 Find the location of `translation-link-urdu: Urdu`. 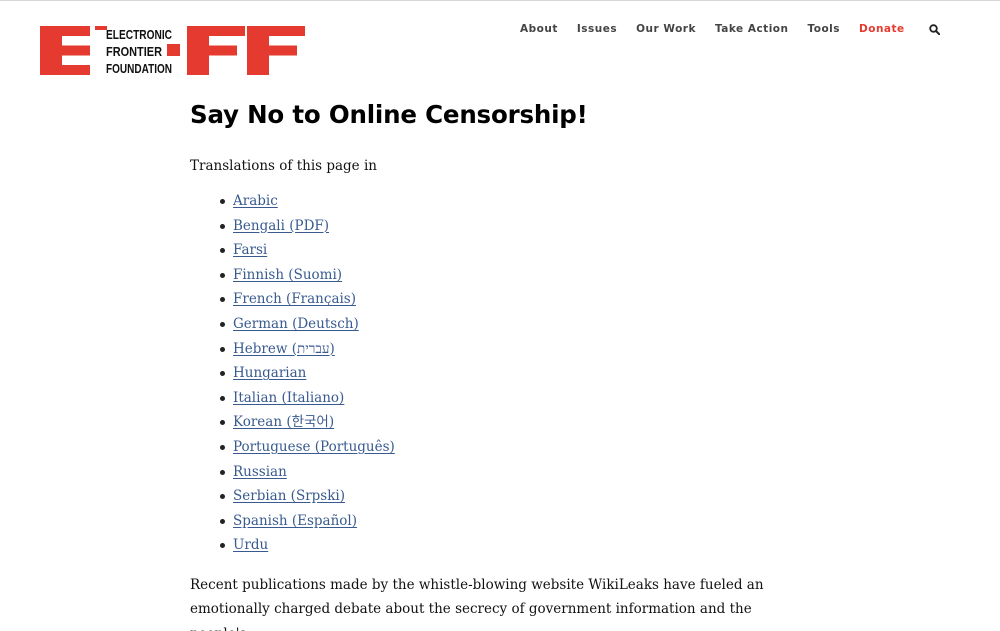

translation-link-urdu: Urdu is located at coordinates (250, 545).